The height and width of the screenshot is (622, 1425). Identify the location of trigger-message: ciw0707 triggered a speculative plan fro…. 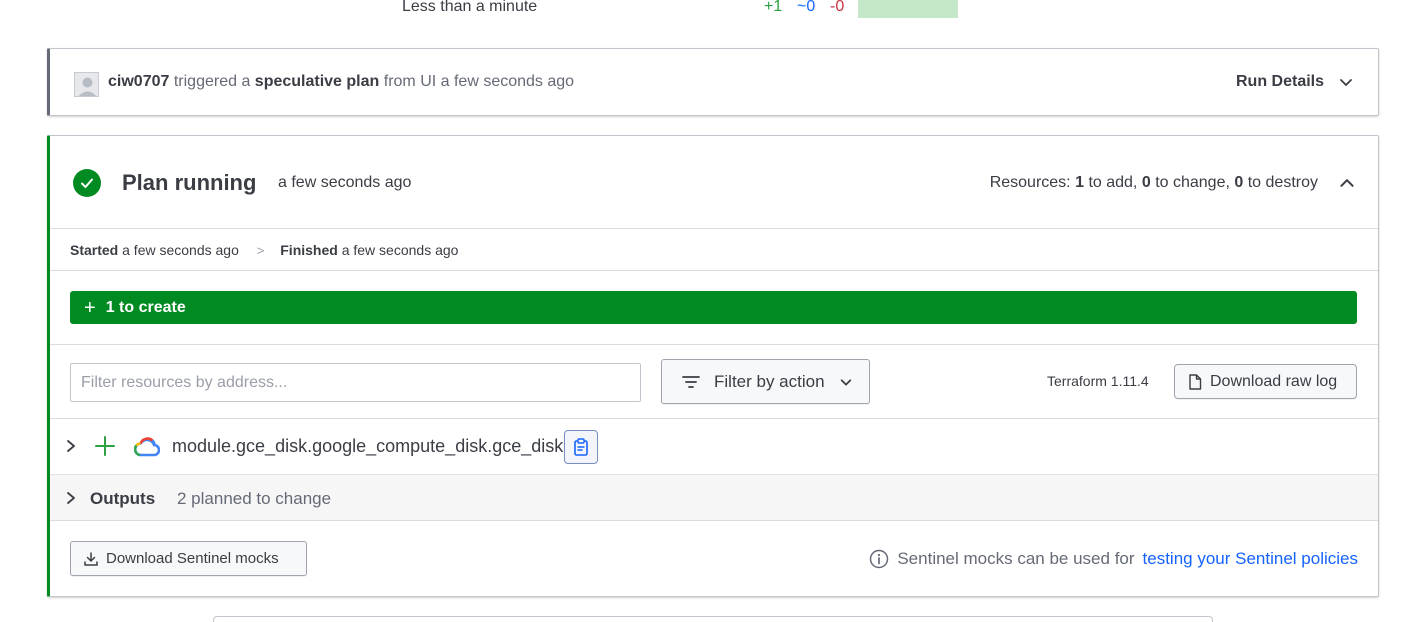
(341, 82).